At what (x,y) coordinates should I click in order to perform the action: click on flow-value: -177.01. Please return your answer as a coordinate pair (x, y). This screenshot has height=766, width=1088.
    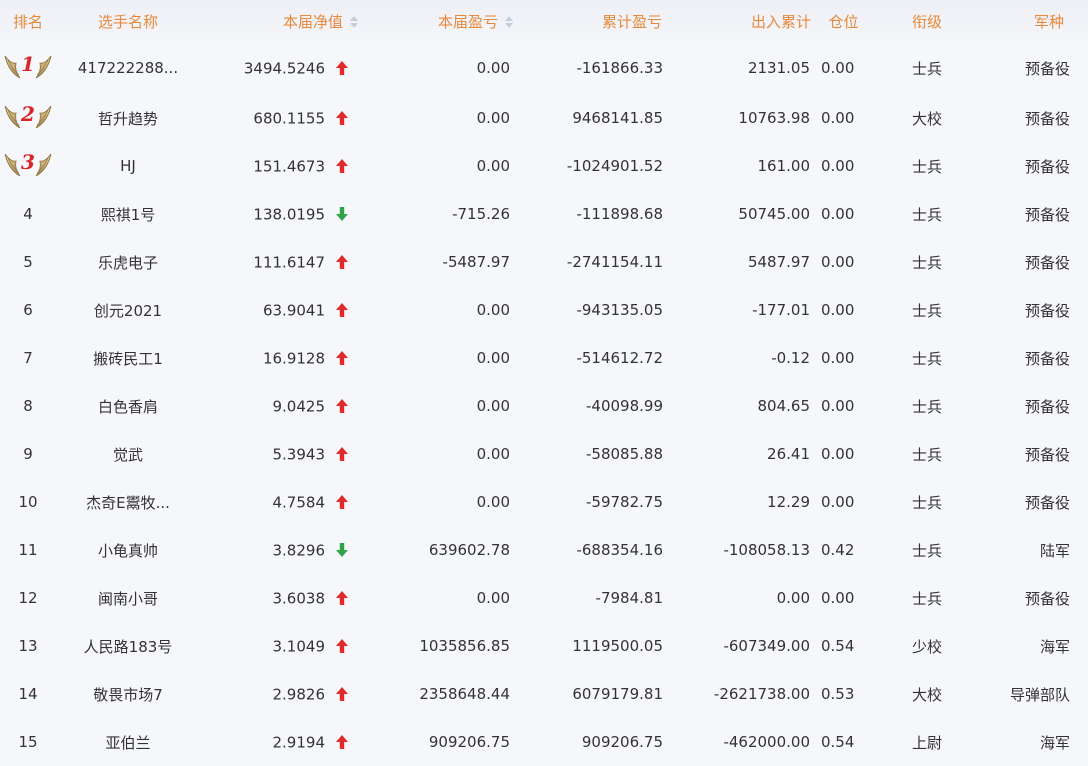
    Looking at the image, I should click on (781, 310).